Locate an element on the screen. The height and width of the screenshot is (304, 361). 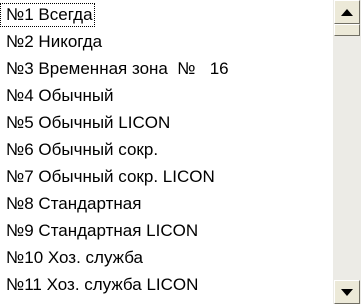
list-item: №6 Обычный сокр. is located at coordinates (82, 150).